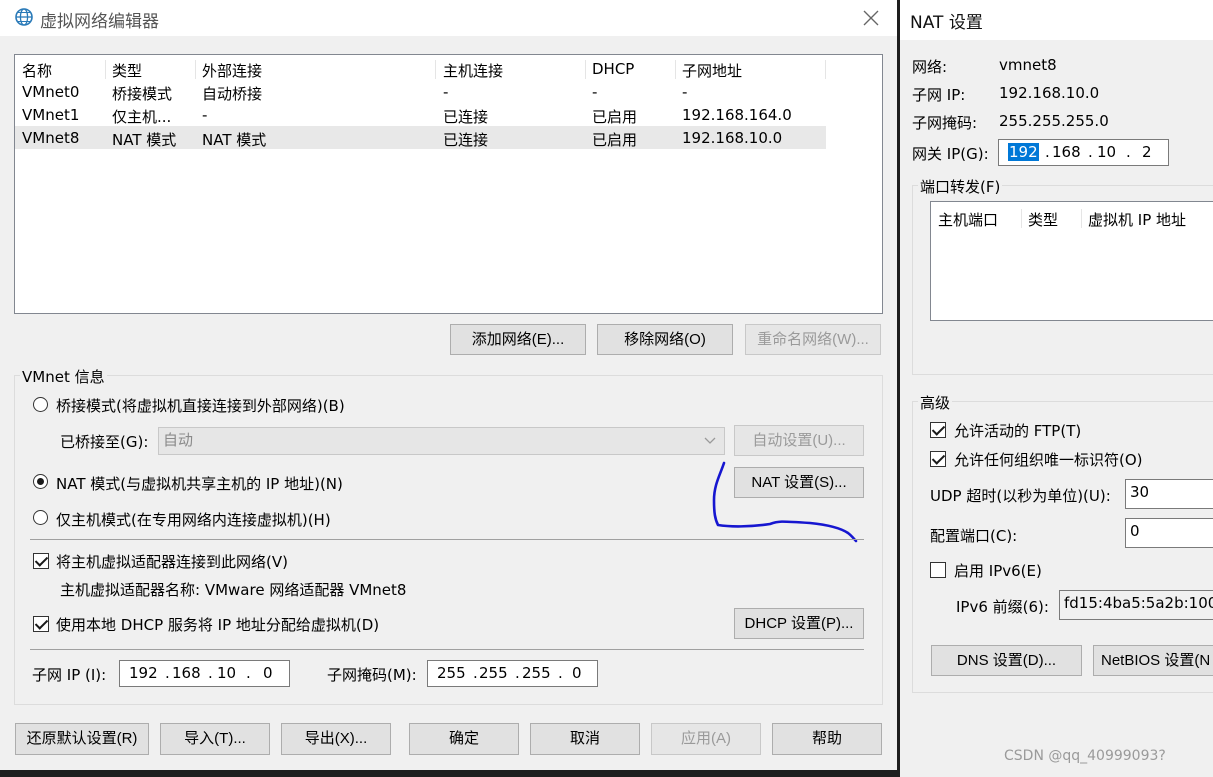 Image resolution: width=1213 pixels, height=777 pixels. What do you see at coordinates (448, 18) in the screenshot?
I see `editor-titlebar: 虚拟网络编辑器` at bounding box center [448, 18].